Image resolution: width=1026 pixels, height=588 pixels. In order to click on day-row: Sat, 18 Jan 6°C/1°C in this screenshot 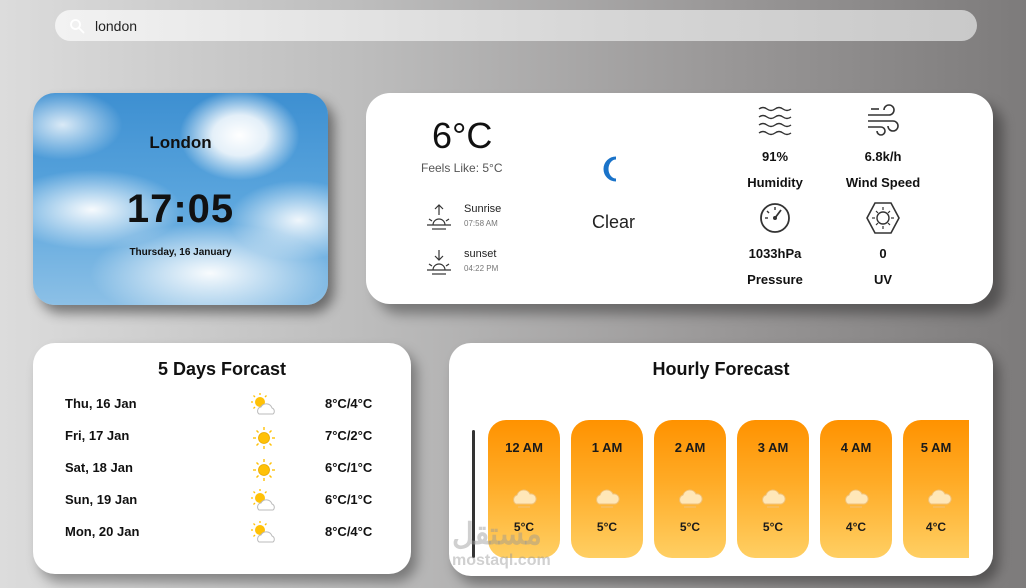, I will do `click(225, 470)`.